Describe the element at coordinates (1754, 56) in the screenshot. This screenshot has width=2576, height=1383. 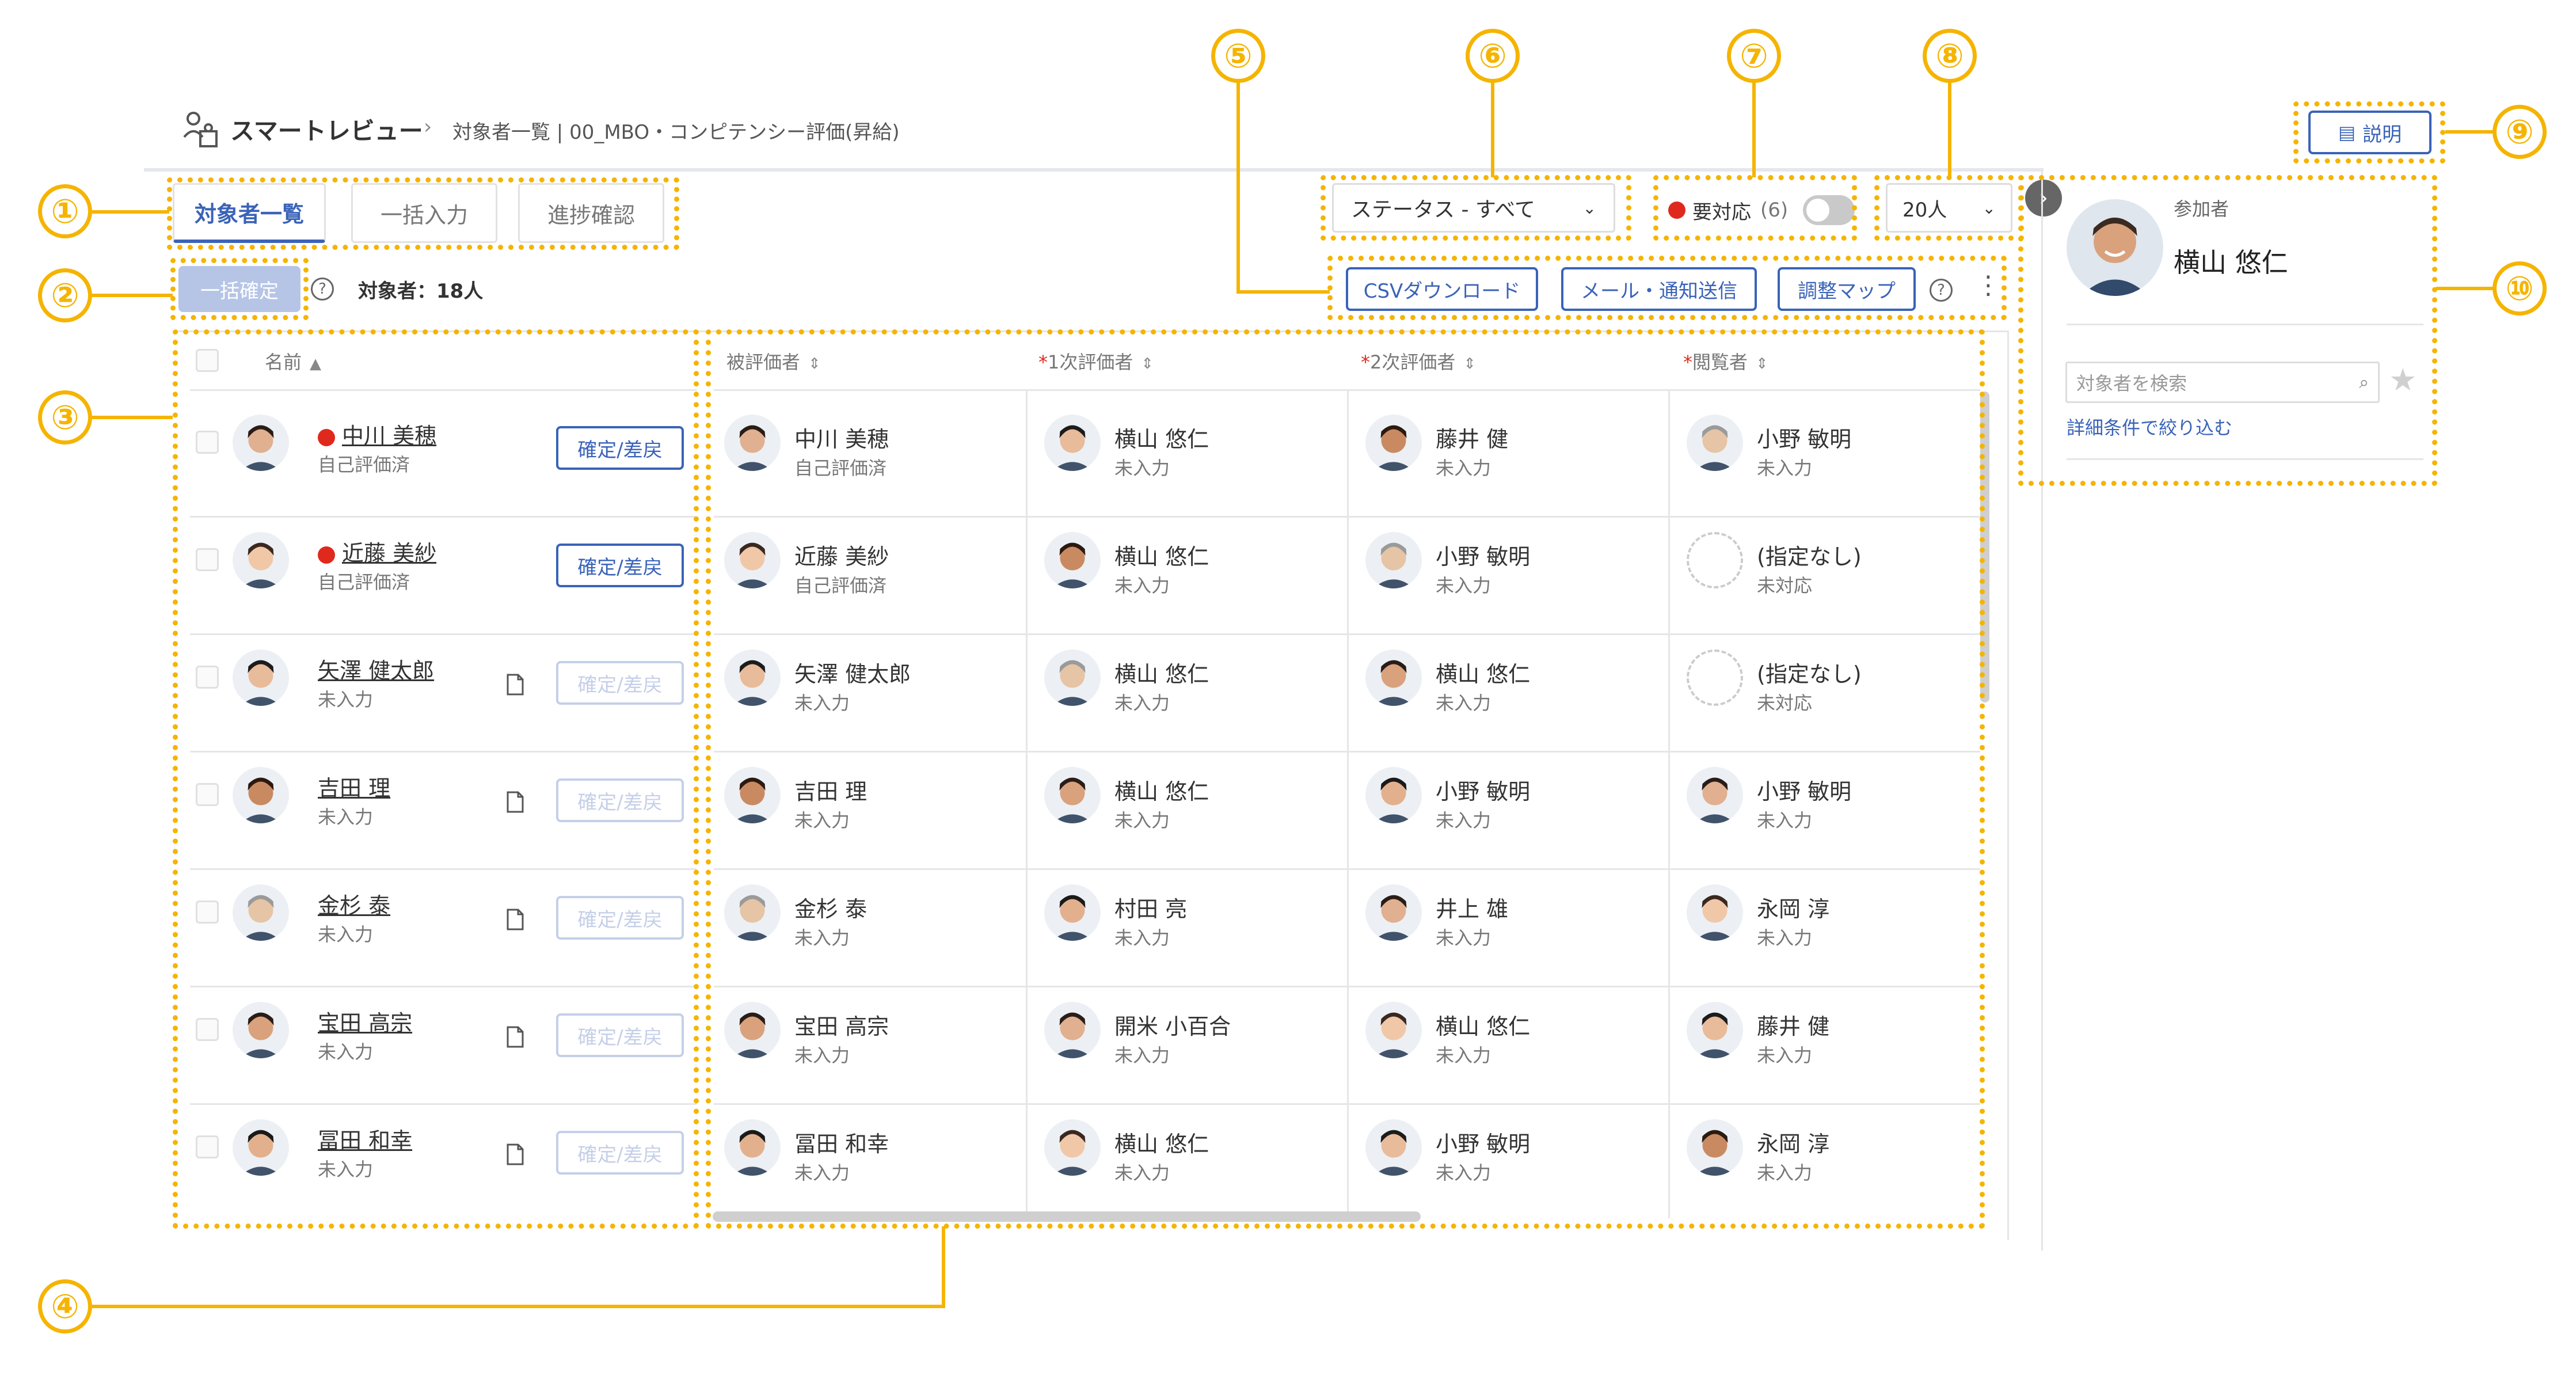
I see `callout-7: ⑦` at that location.